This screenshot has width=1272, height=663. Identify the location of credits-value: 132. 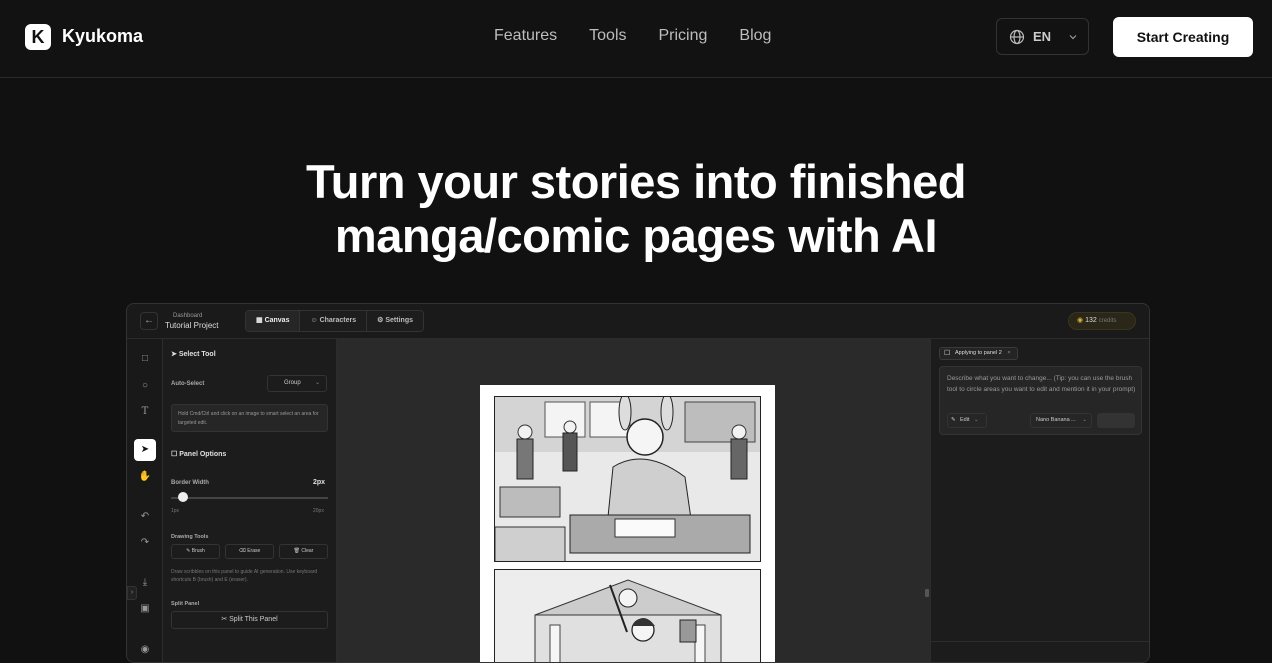
(1091, 320).